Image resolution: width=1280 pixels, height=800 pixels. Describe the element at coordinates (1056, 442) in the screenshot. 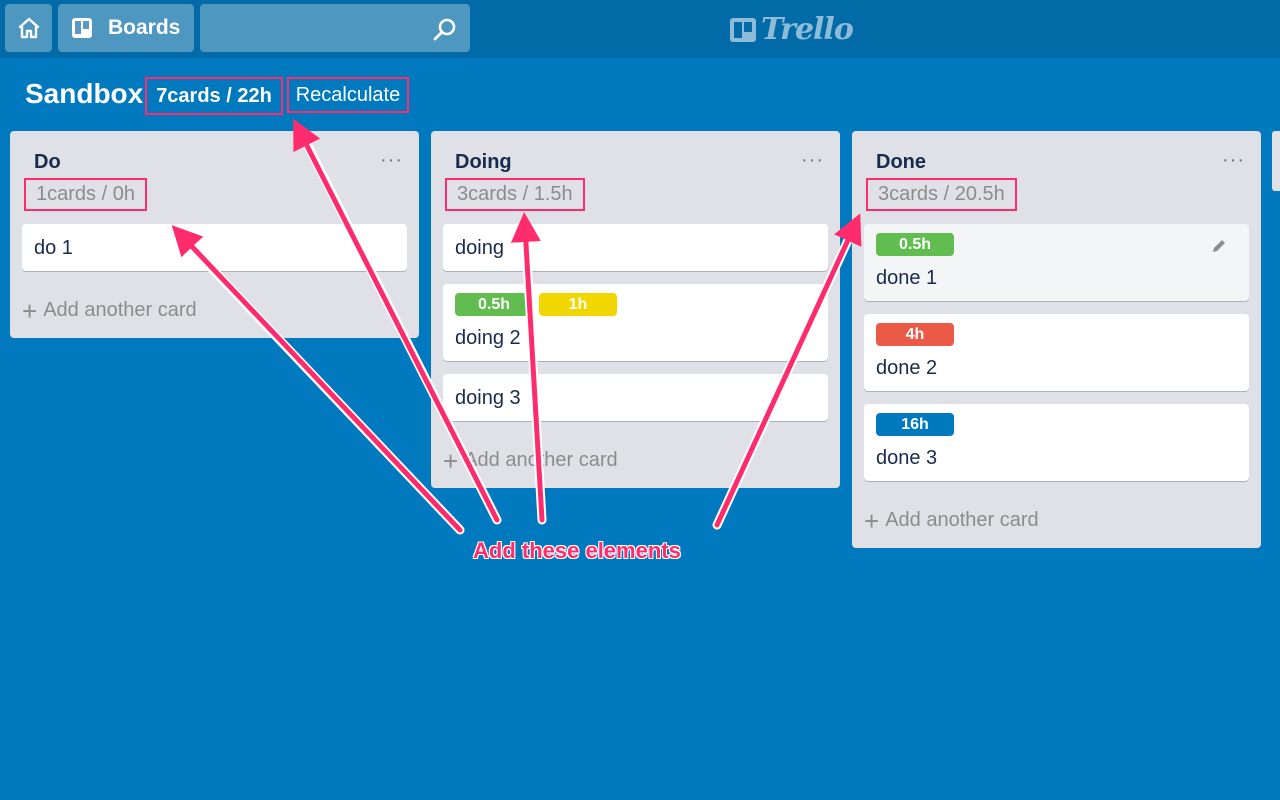

I see `card: 16h done 3` at that location.